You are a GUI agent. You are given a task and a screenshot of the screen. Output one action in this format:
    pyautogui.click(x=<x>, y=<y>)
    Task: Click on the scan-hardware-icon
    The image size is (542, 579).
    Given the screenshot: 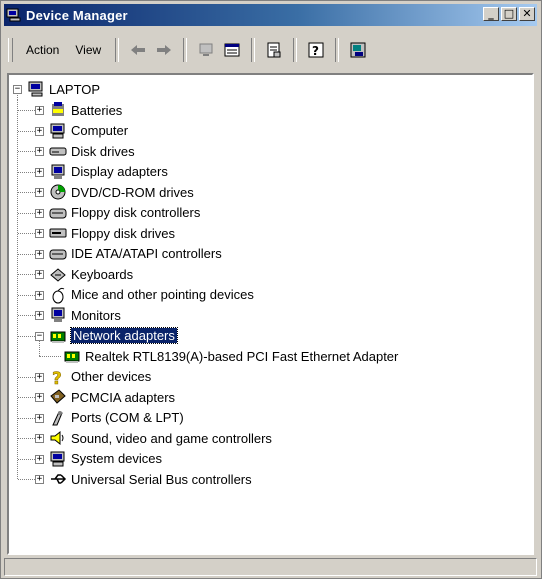 What is the action you would take?
    pyautogui.click(x=358, y=50)
    